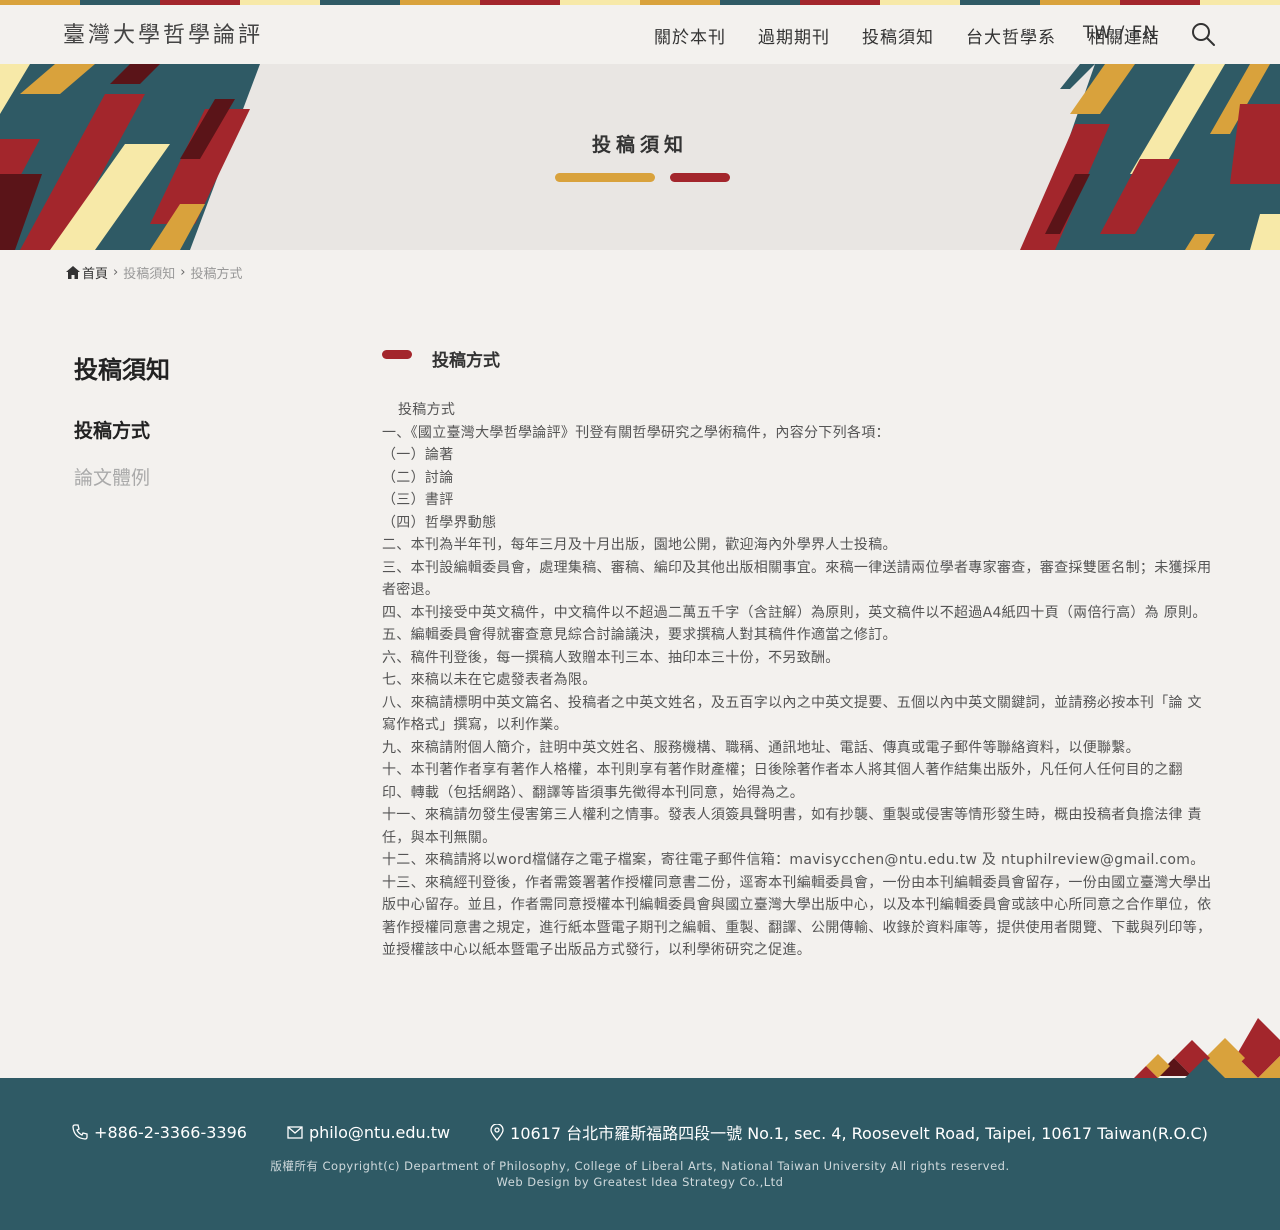 The width and height of the screenshot is (1280, 1230). What do you see at coordinates (466, 361) in the screenshot?
I see `section-title: 投稿方式` at bounding box center [466, 361].